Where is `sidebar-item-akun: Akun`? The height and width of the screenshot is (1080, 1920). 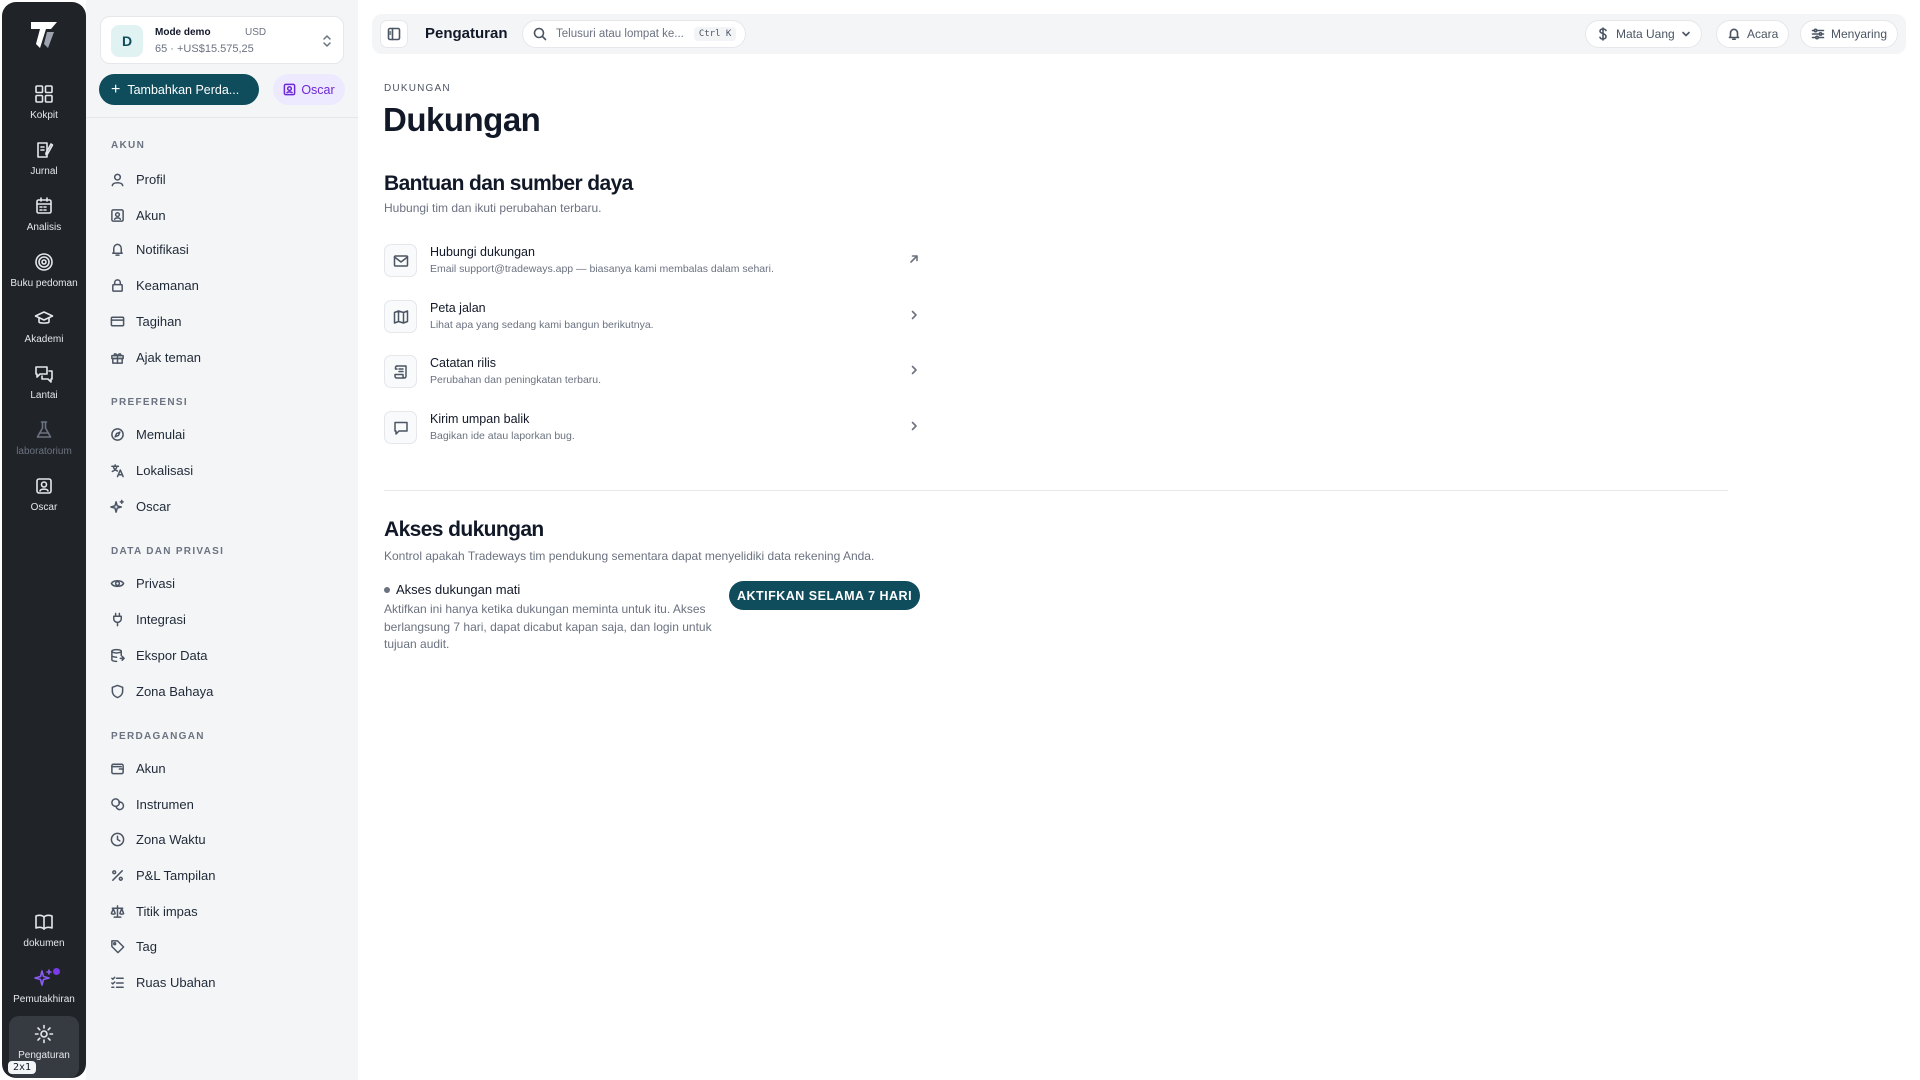 sidebar-item-akun: Akun is located at coordinates (226, 215).